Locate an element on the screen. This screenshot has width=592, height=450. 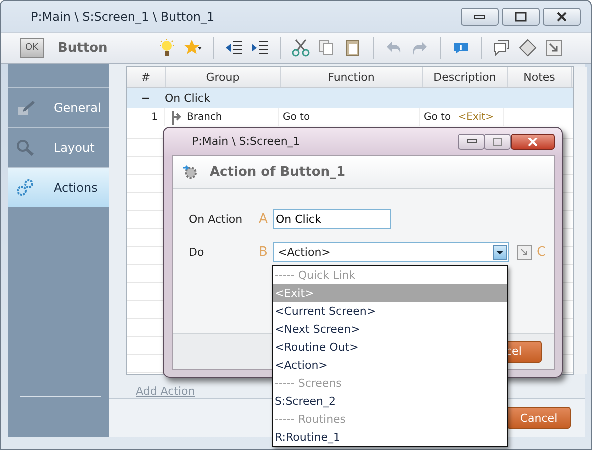
dialog-heading: Action of Button_1 is located at coordinates (278, 172).